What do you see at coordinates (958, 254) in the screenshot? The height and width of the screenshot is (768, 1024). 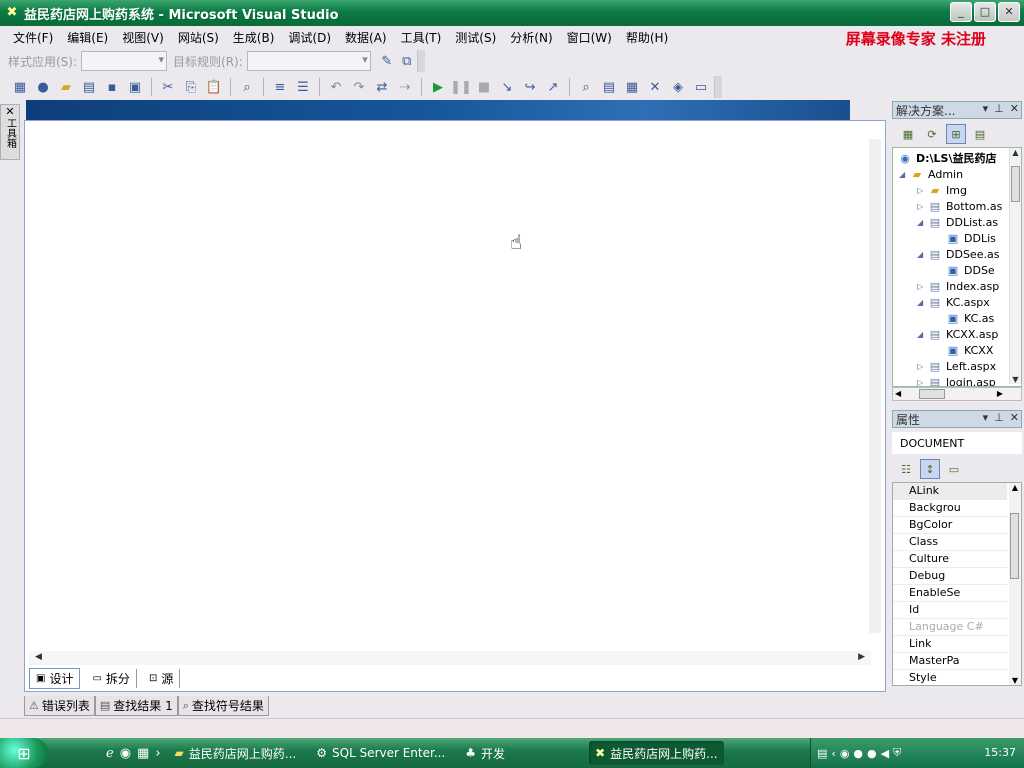 I see `tree-node-ddsee: ◢ ▤ DDSee.as` at bounding box center [958, 254].